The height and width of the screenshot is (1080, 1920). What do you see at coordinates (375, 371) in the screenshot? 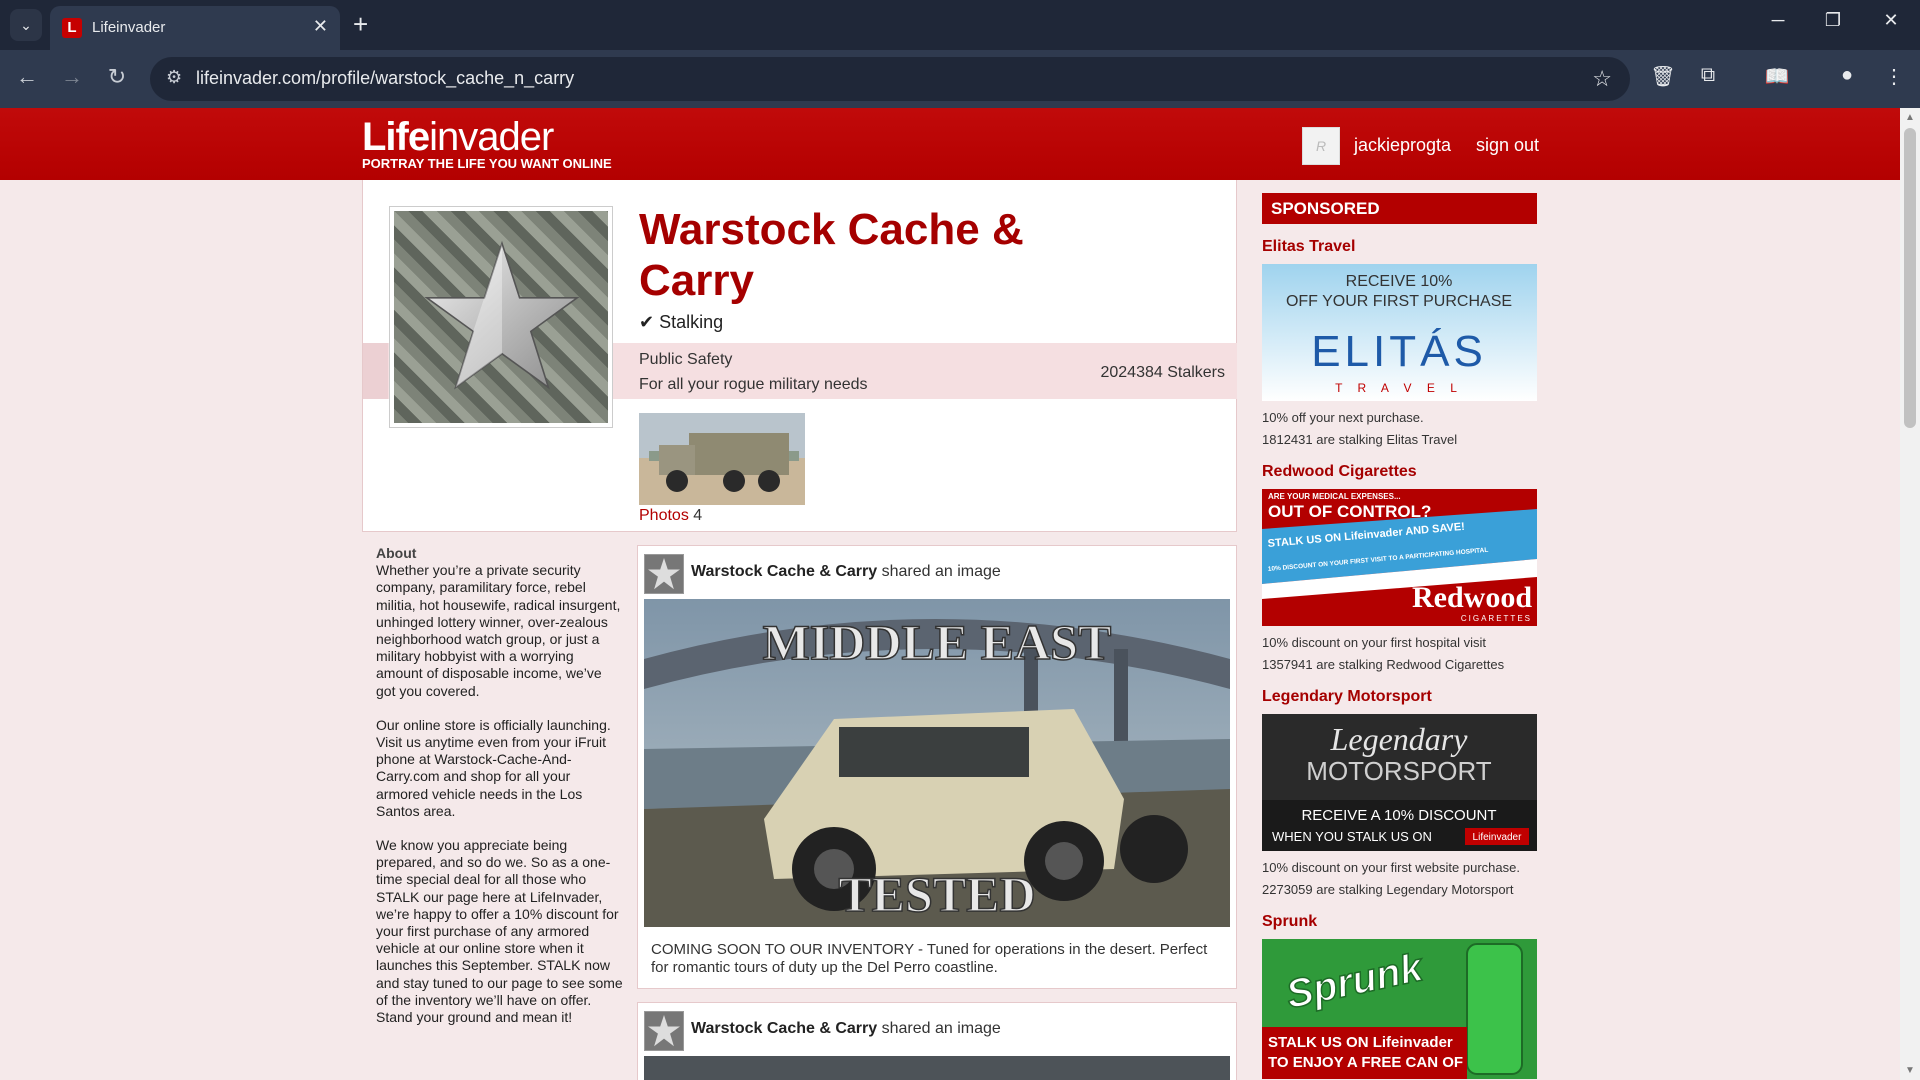
I see `info-band-strip` at bounding box center [375, 371].